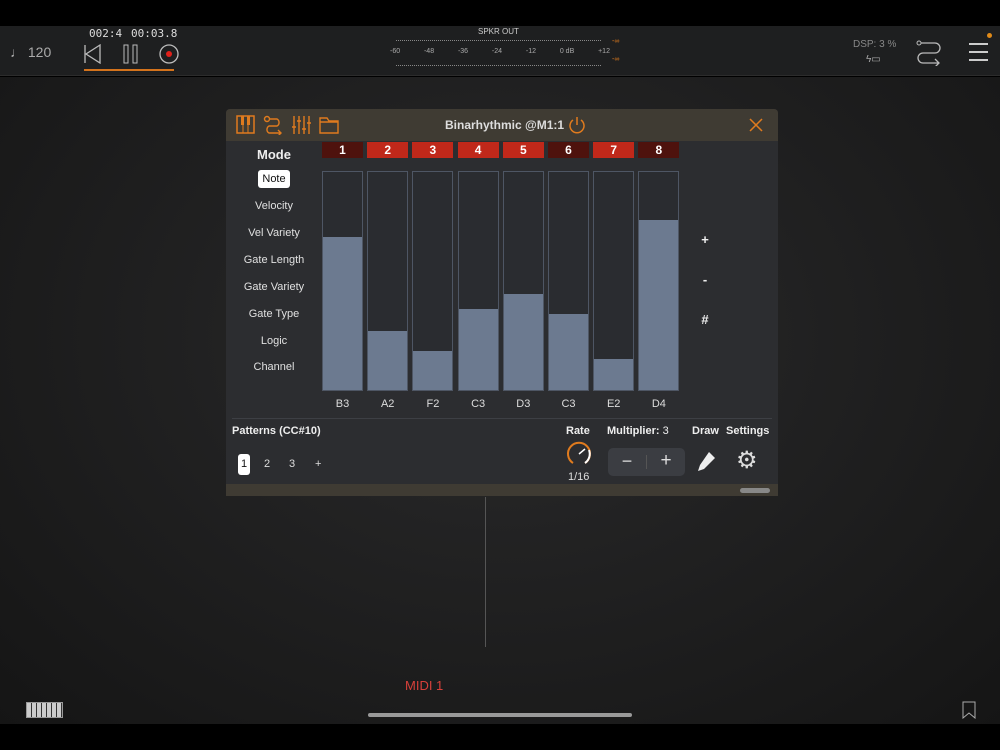 The image size is (1000, 750). What do you see at coordinates (705, 239) in the screenshot?
I see `increase-button: +` at bounding box center [705, 239].